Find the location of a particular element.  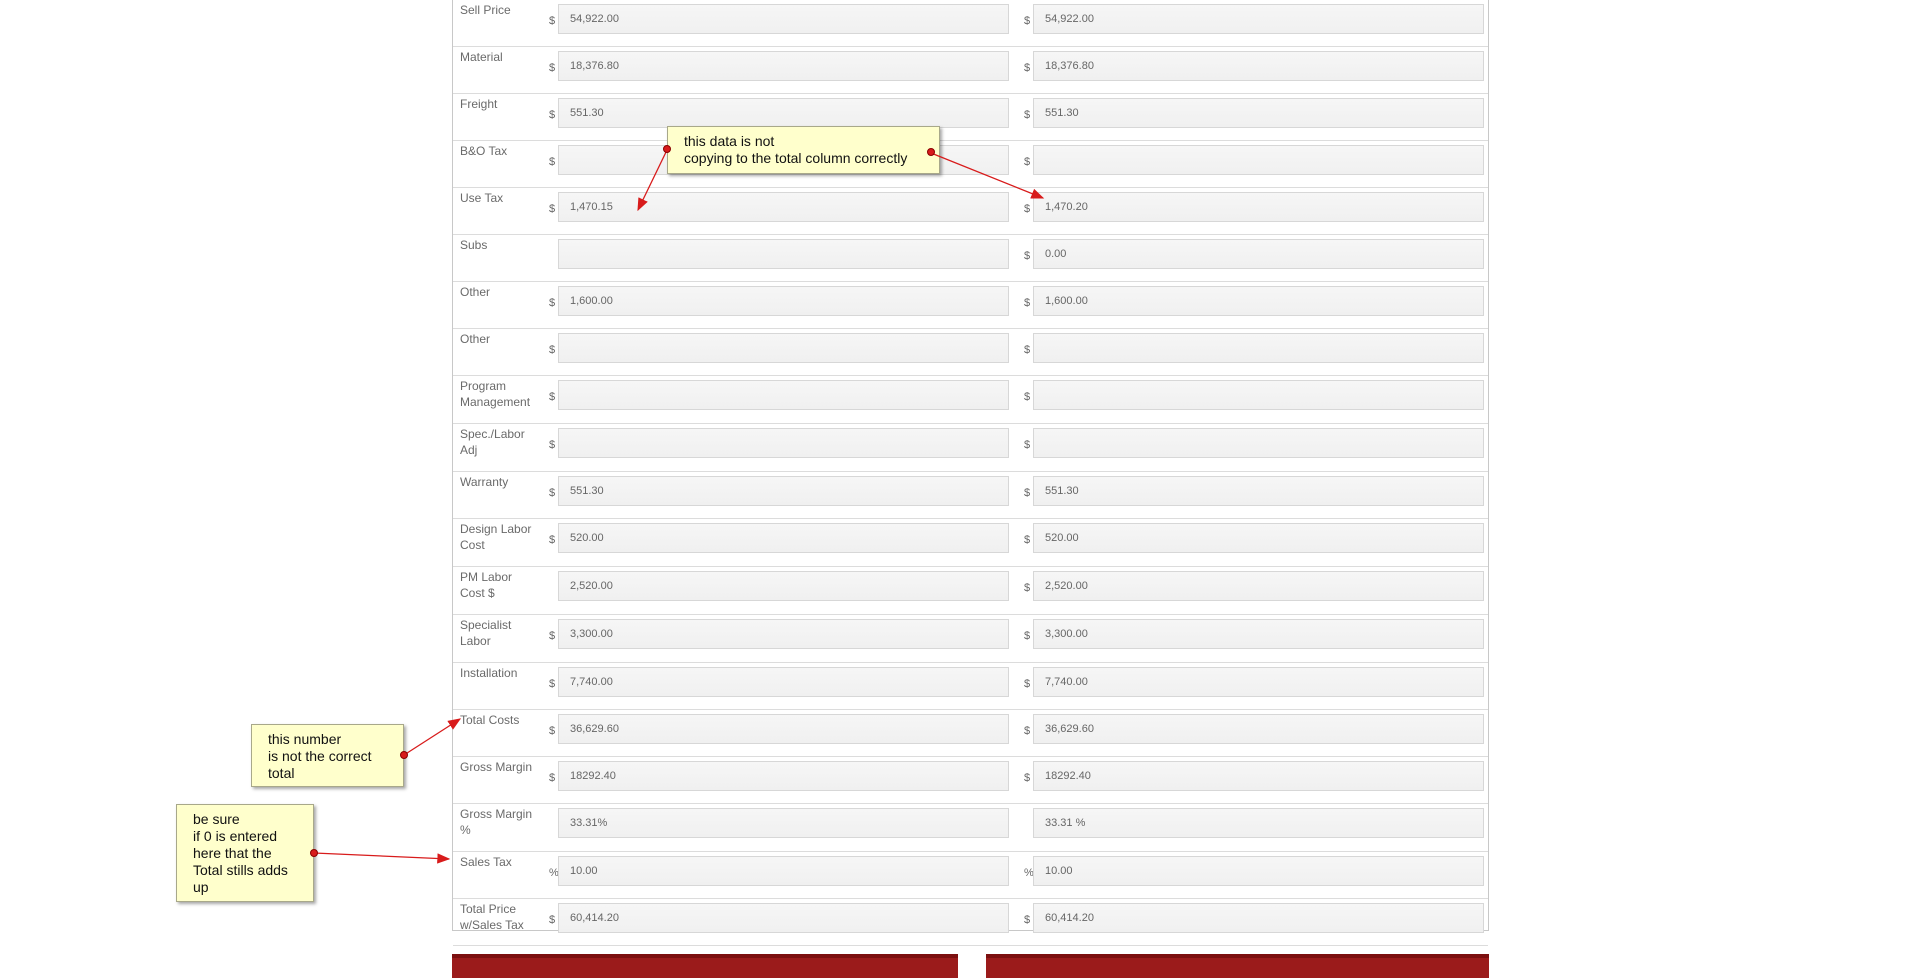

row-label: Spec./Labor Adj is located at coordinates (492, 442).